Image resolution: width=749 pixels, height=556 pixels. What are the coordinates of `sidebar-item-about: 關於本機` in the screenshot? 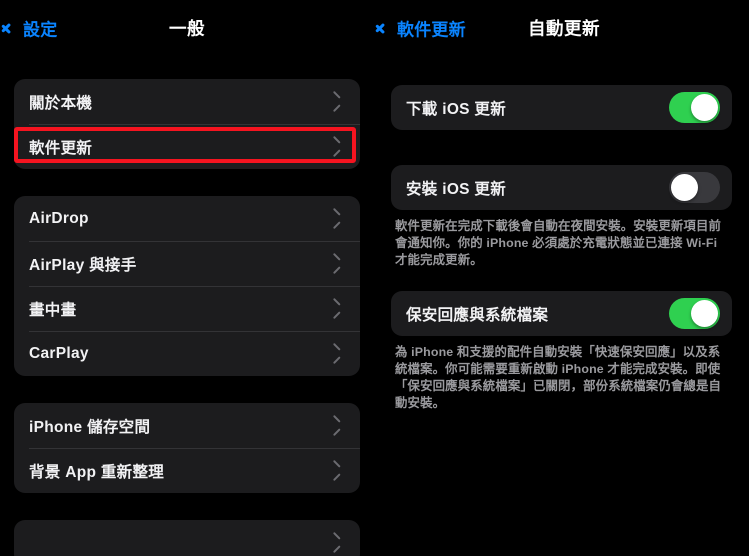 It's located at (187, 101).